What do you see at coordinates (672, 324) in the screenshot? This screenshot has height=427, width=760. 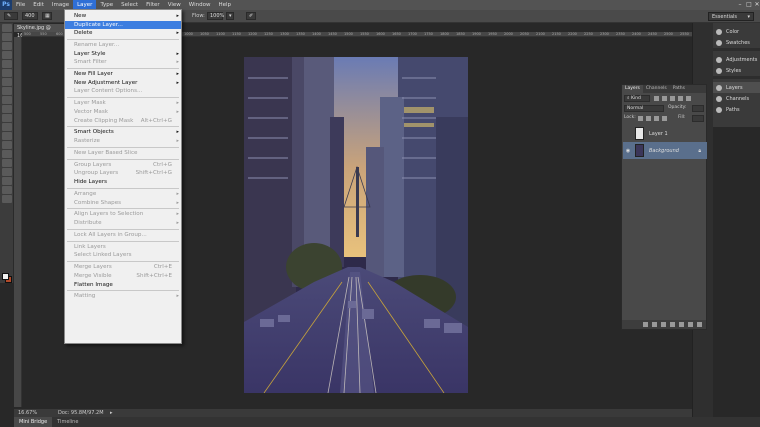 I see `adjustment-layer-icon` at bounding box center [672, 324].